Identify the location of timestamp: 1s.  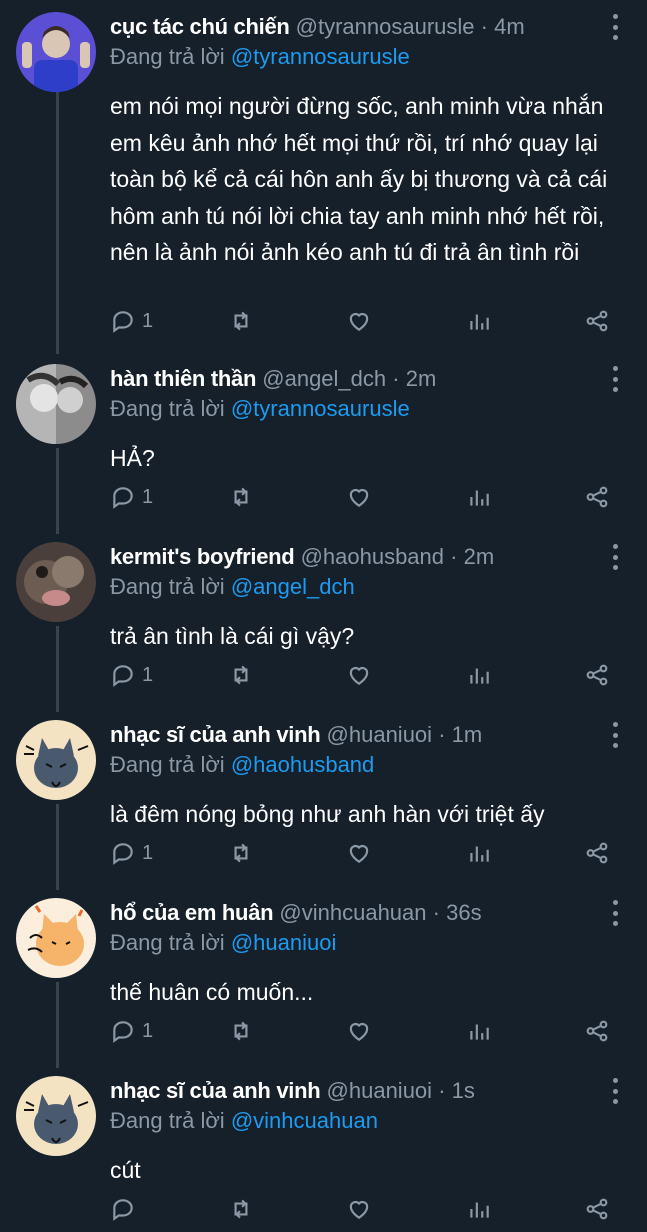
(463, 1090).